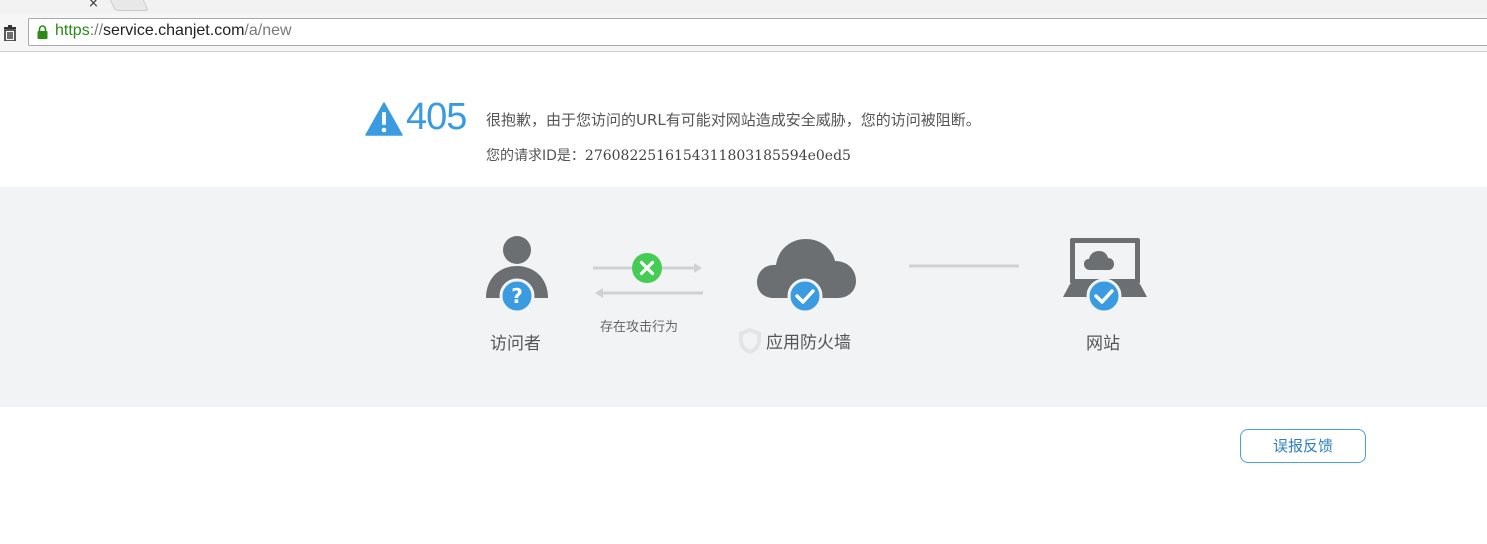 The image size is (1487, 544). I want to click on warning-icon, so click(384, 119).